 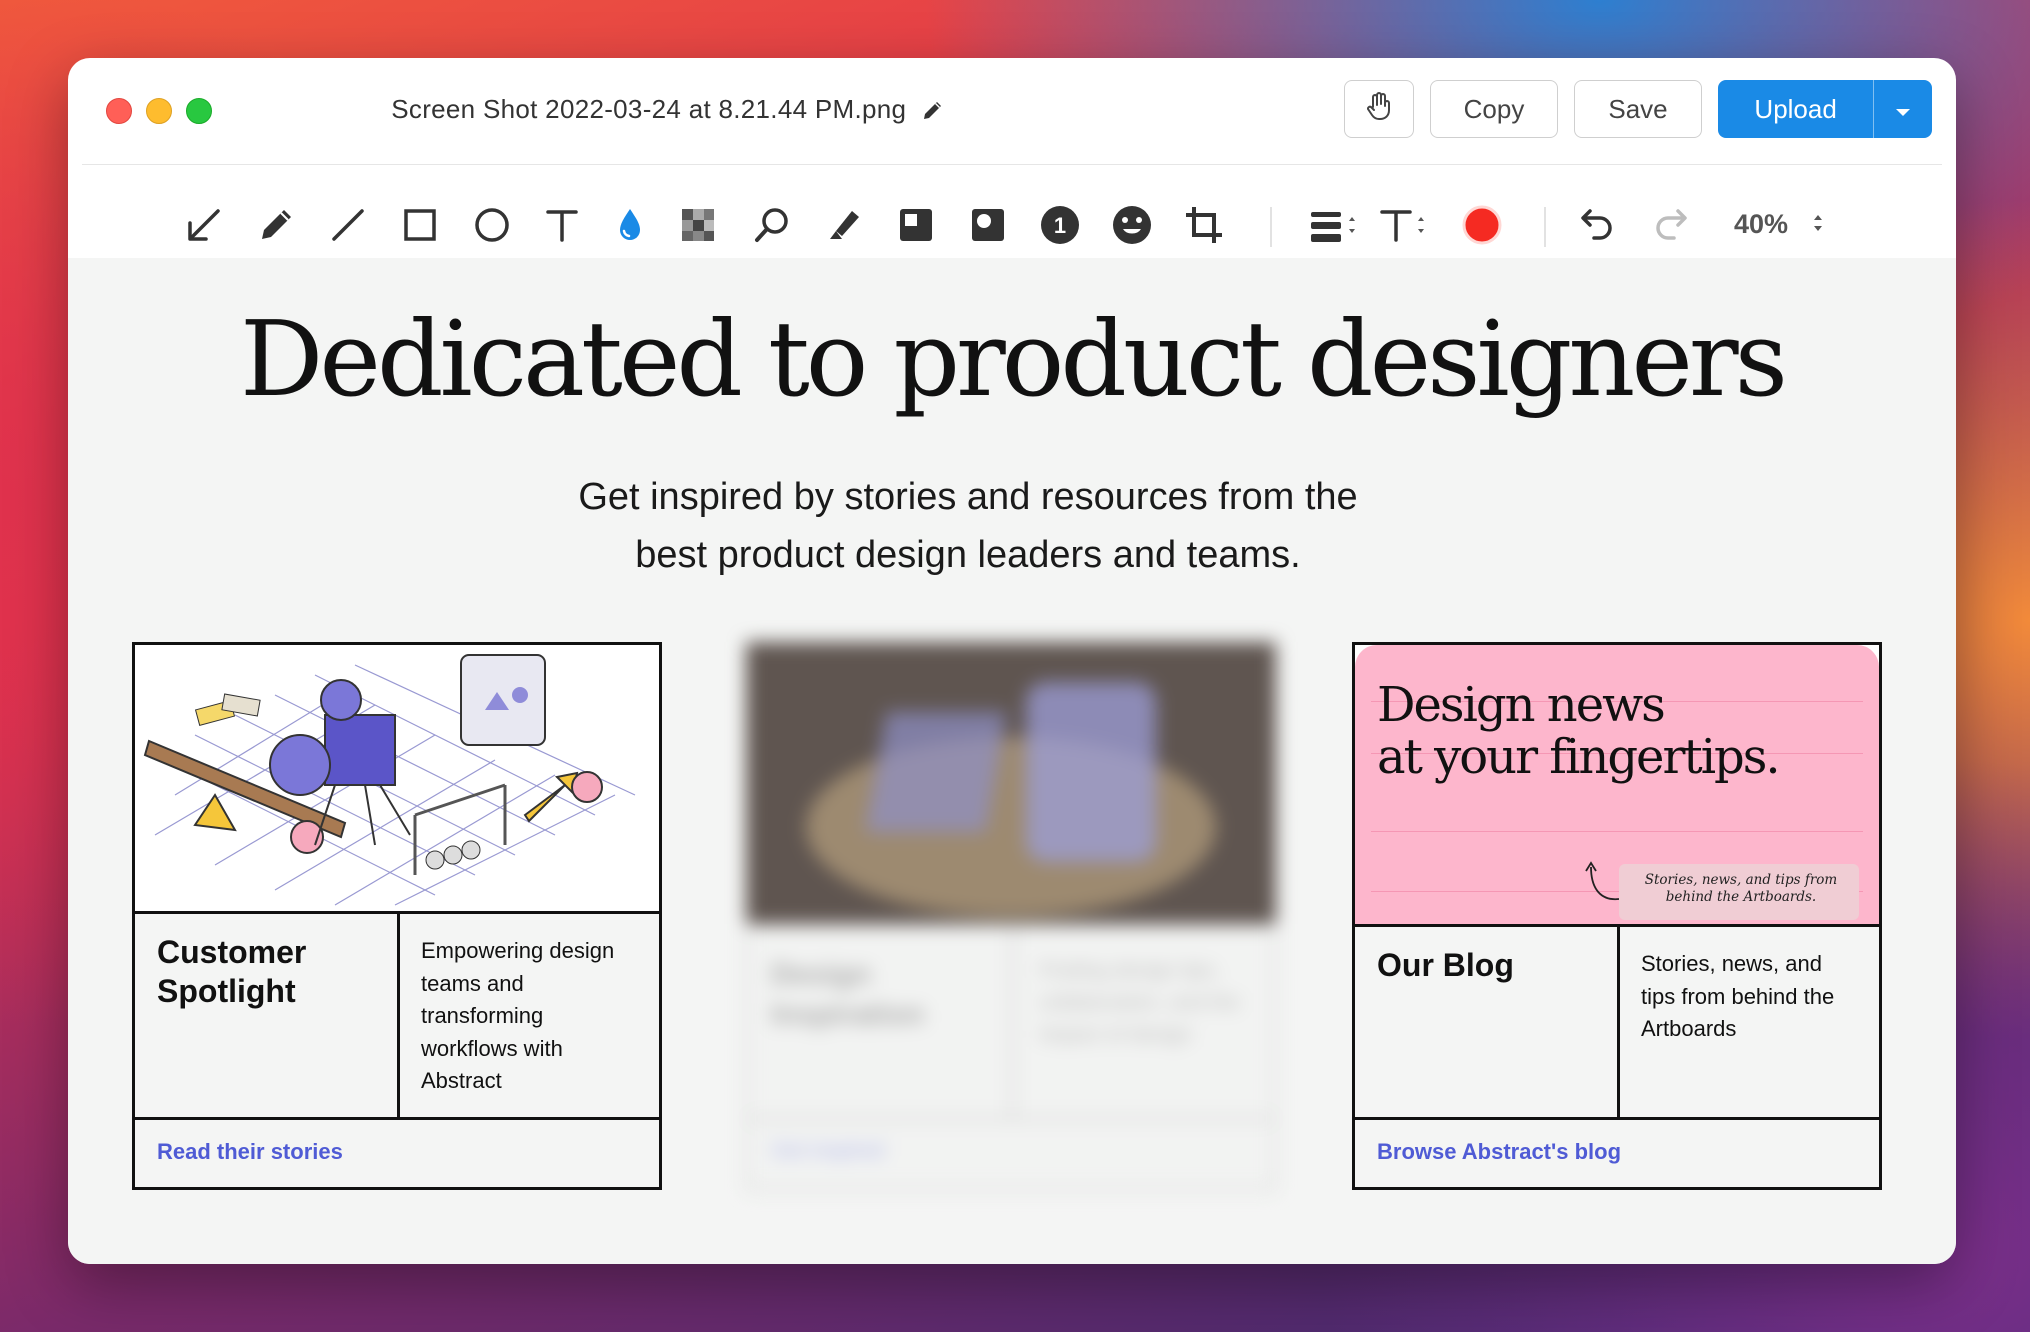 What do you see at coordinates (916, 225) in the screenshot?
I see `filled-rectangle-icon` at bounding box center [916, 225].